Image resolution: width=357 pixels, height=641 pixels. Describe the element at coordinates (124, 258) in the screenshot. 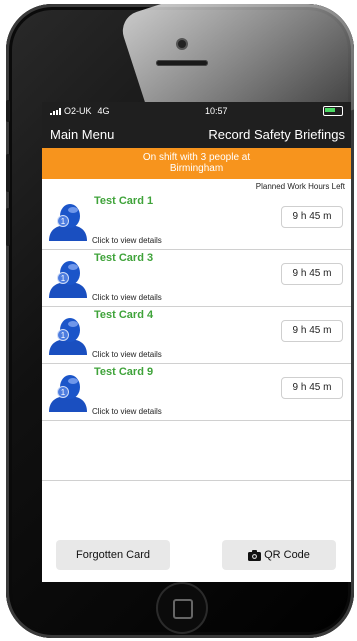

I see `card-name: Test Card 3` at that location.